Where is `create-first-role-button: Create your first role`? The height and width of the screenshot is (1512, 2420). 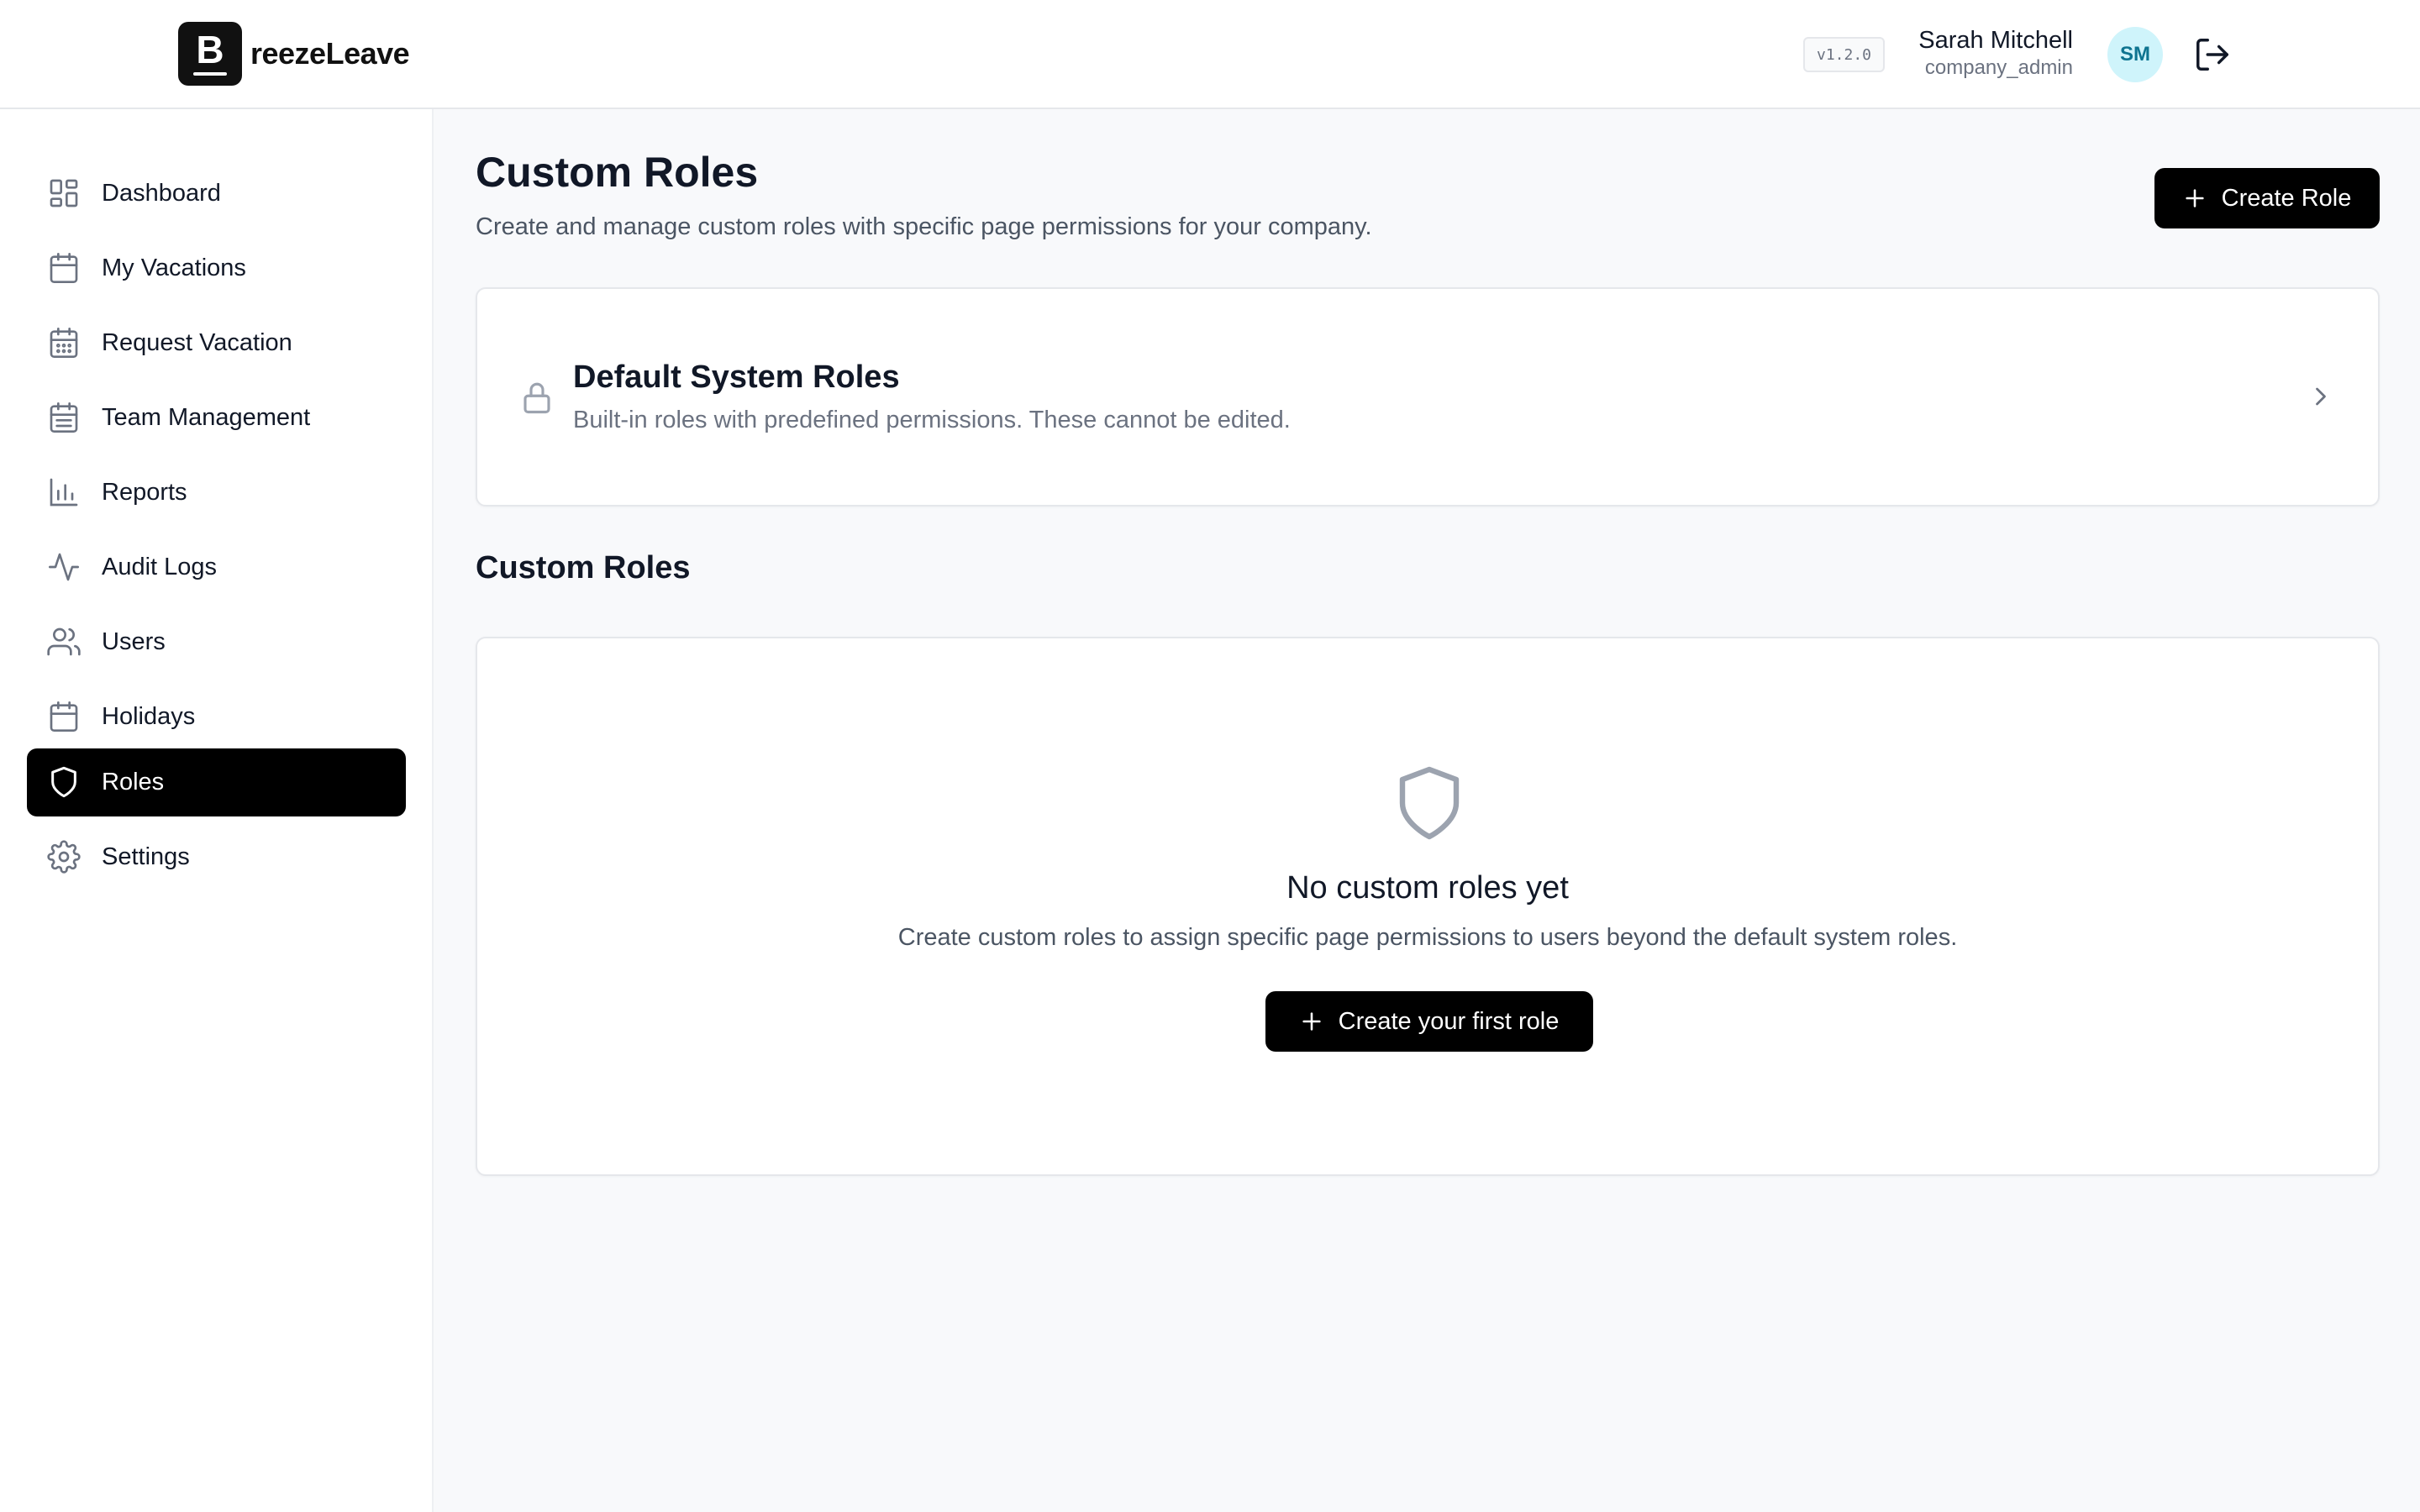
create-first-role-button: Create your first role is located at coordinates (1429, 1021).